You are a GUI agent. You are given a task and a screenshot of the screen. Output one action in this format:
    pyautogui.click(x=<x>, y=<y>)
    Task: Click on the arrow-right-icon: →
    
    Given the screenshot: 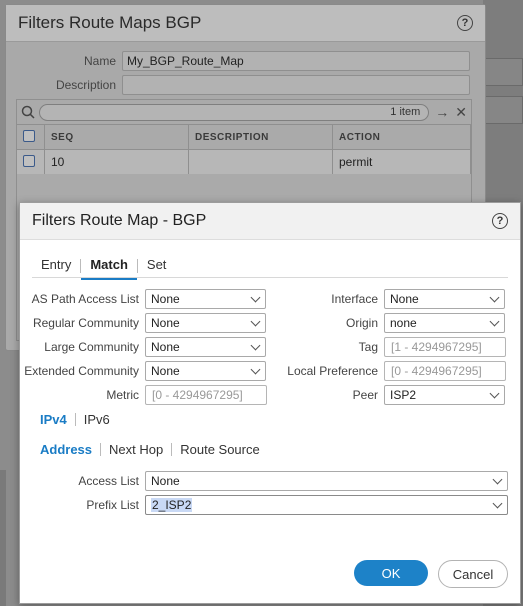 What is the action you would take?
    pyautogui.click(x=442, y=112)
    